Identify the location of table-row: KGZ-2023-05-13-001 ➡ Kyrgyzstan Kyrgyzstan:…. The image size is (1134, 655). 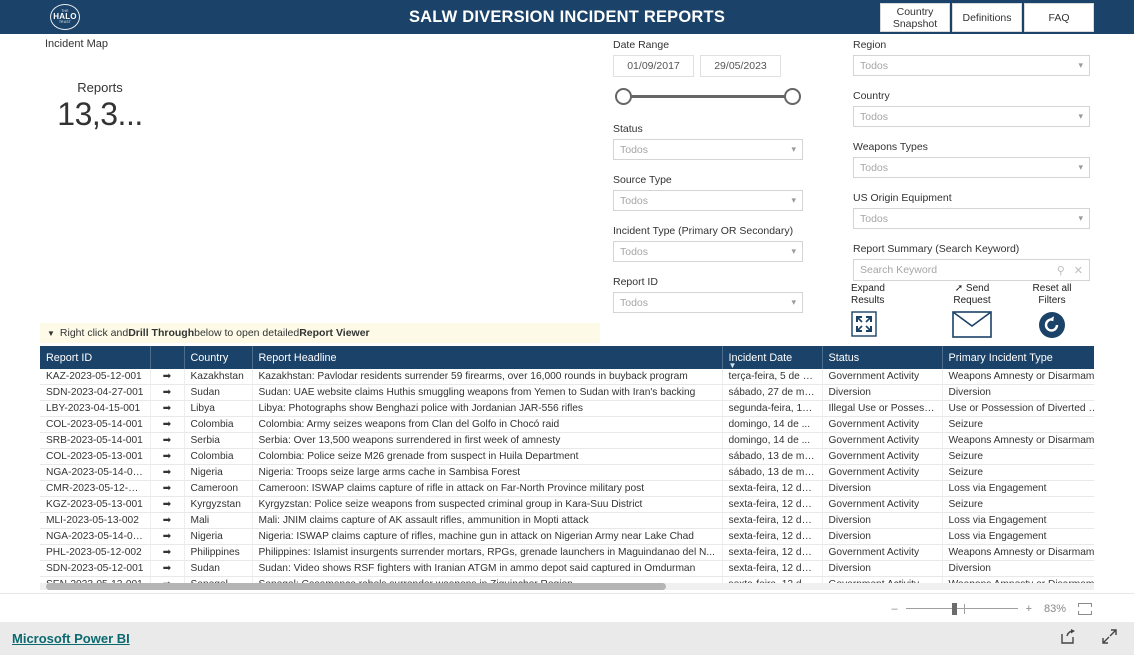
(567, 505).